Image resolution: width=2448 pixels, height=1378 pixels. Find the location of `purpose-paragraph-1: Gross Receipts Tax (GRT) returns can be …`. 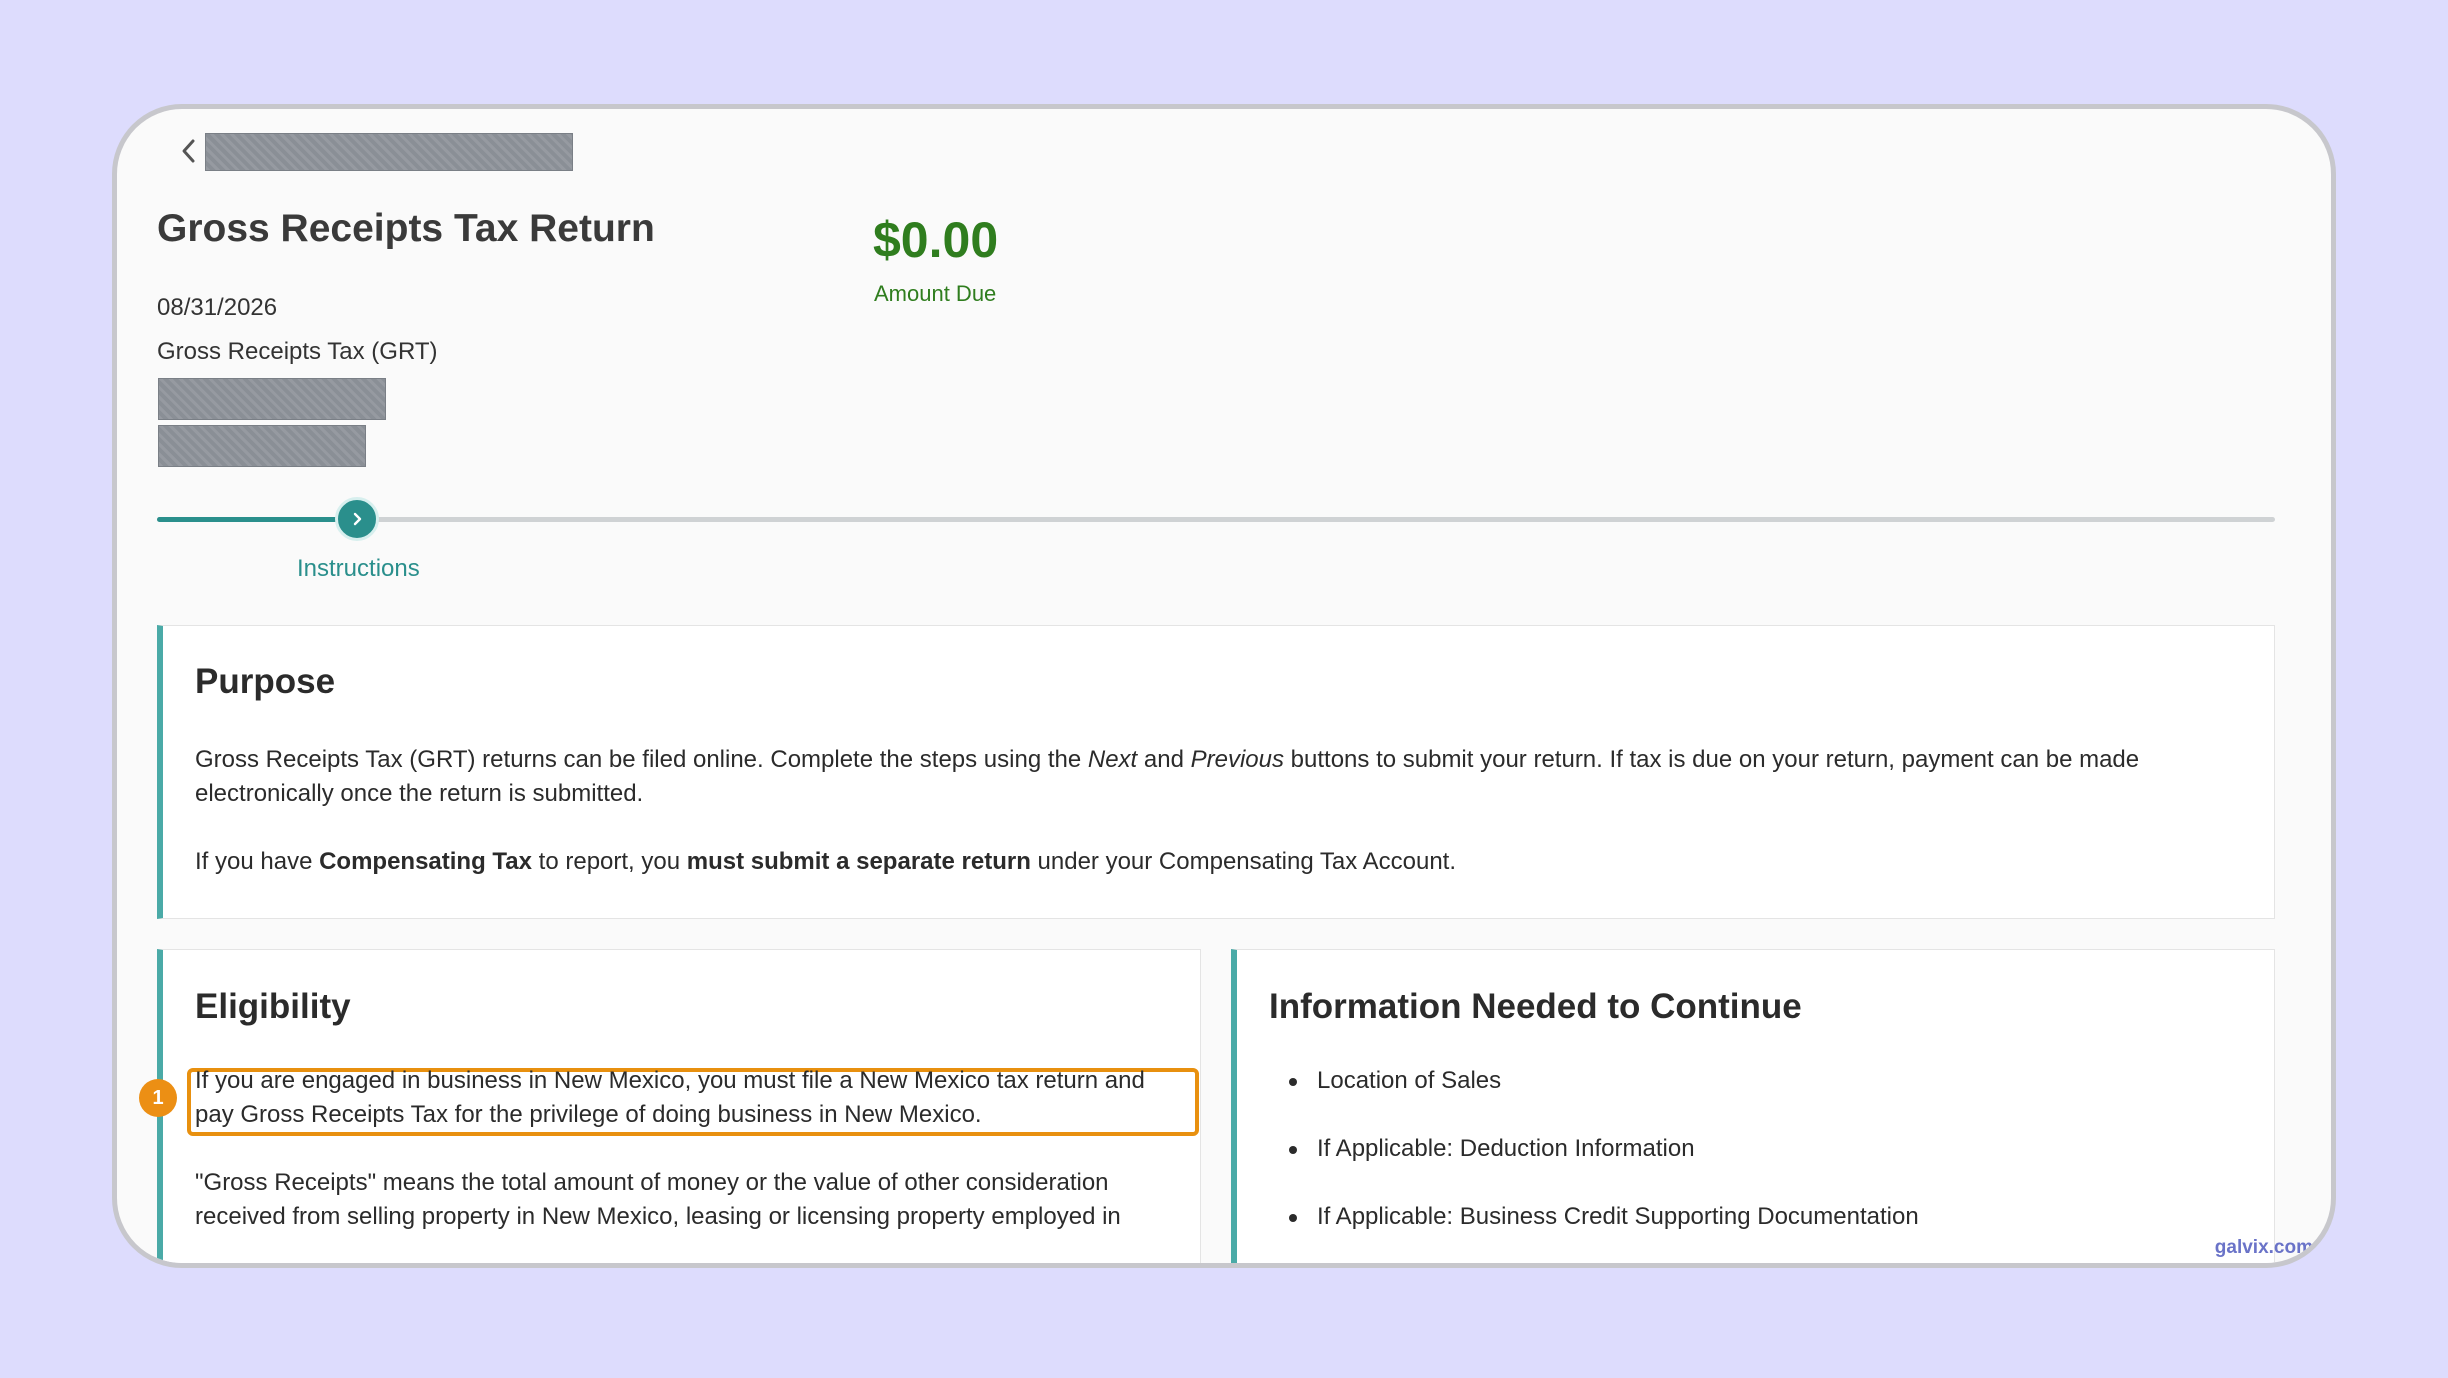

purpose-paragraph-1: Gross Receipts Tax (GRT) returns can be … is located at coordinates (1167, 776).